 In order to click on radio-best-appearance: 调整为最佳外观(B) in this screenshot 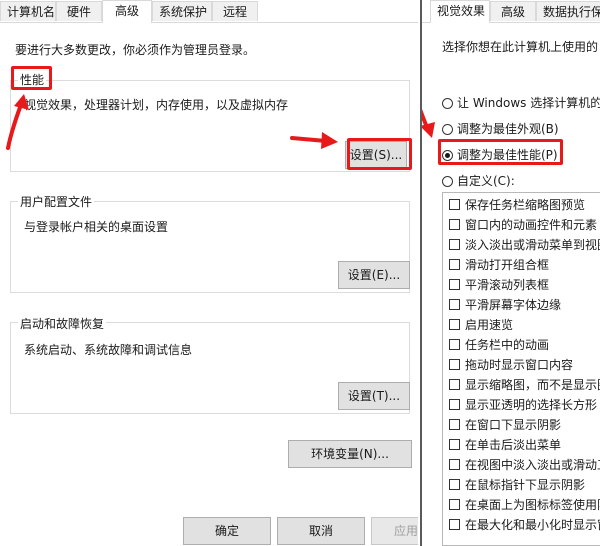, I will do `click(500, 128)`.